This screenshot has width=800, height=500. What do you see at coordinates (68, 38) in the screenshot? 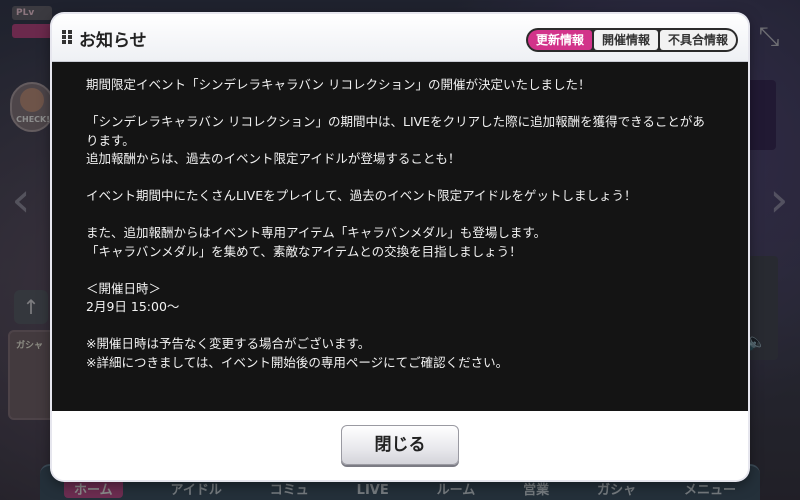
I see `grid-icon` at bounding box center [68, 38].